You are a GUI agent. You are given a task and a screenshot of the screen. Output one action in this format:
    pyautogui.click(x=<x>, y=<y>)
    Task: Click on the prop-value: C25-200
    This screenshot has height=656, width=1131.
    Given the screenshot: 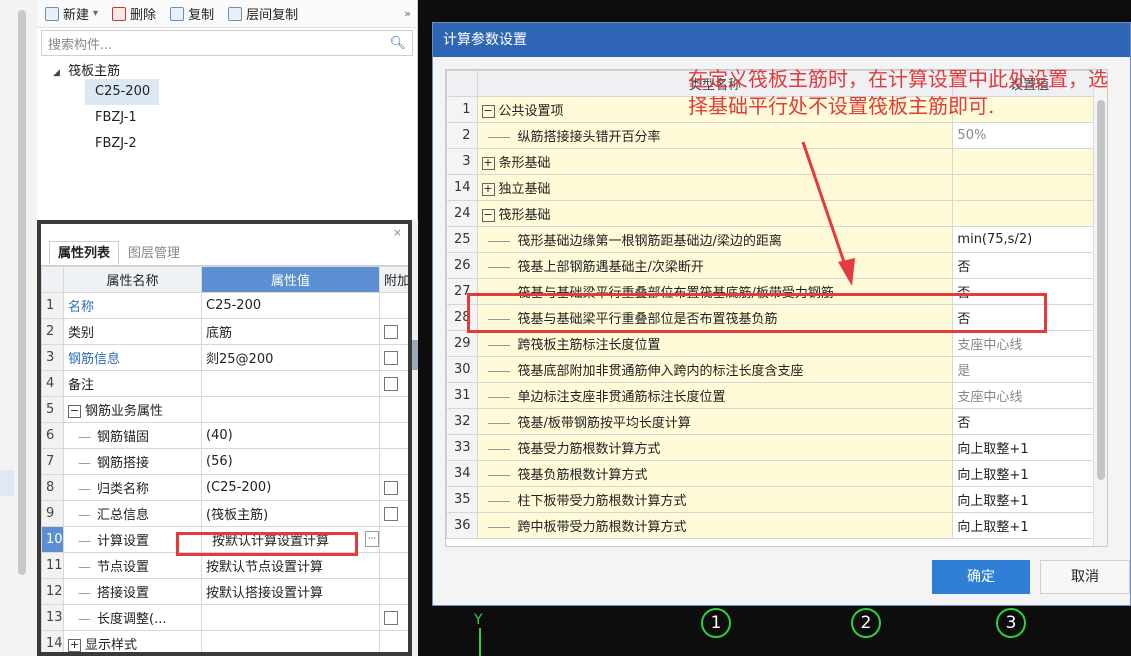 What is the action you would take?
    pyautogui.click(x=290, y=305)
    